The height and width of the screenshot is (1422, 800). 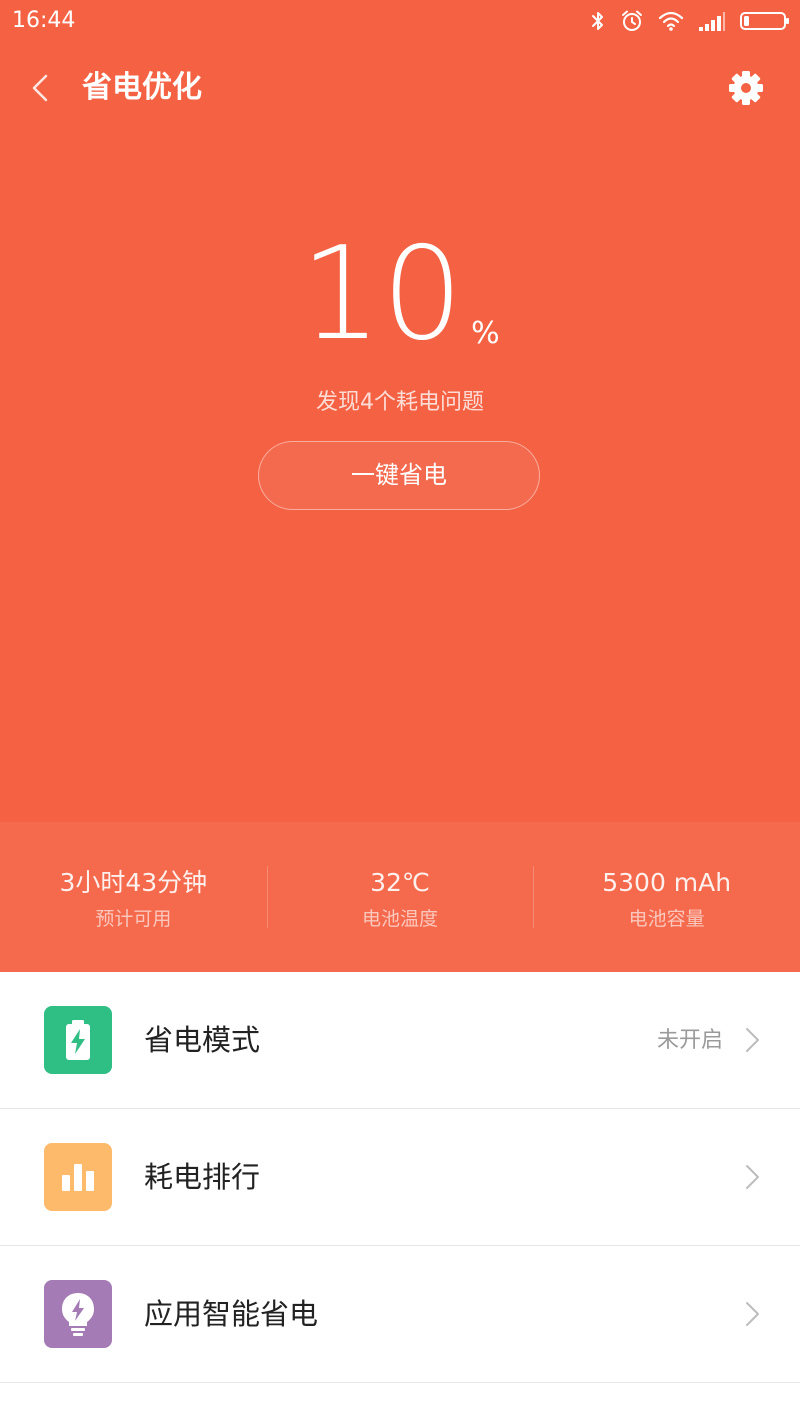 What do you see at coordinates (202, 1177) in the screenshot?
I see `list-item-label: 耗电排行` at bounding box center [202, 1177].